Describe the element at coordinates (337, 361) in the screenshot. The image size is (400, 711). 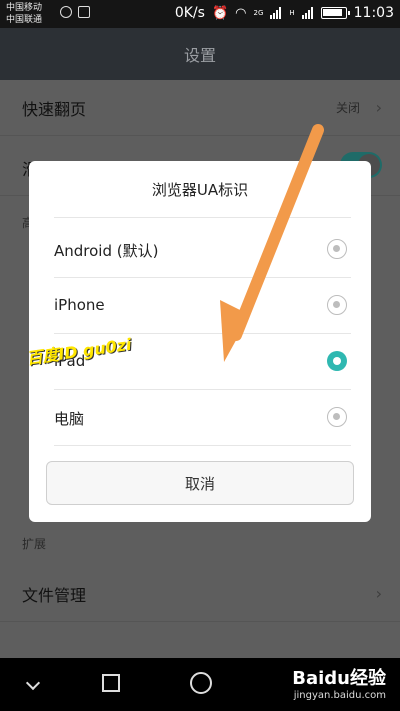
I see `radio-button-selected` at that location.